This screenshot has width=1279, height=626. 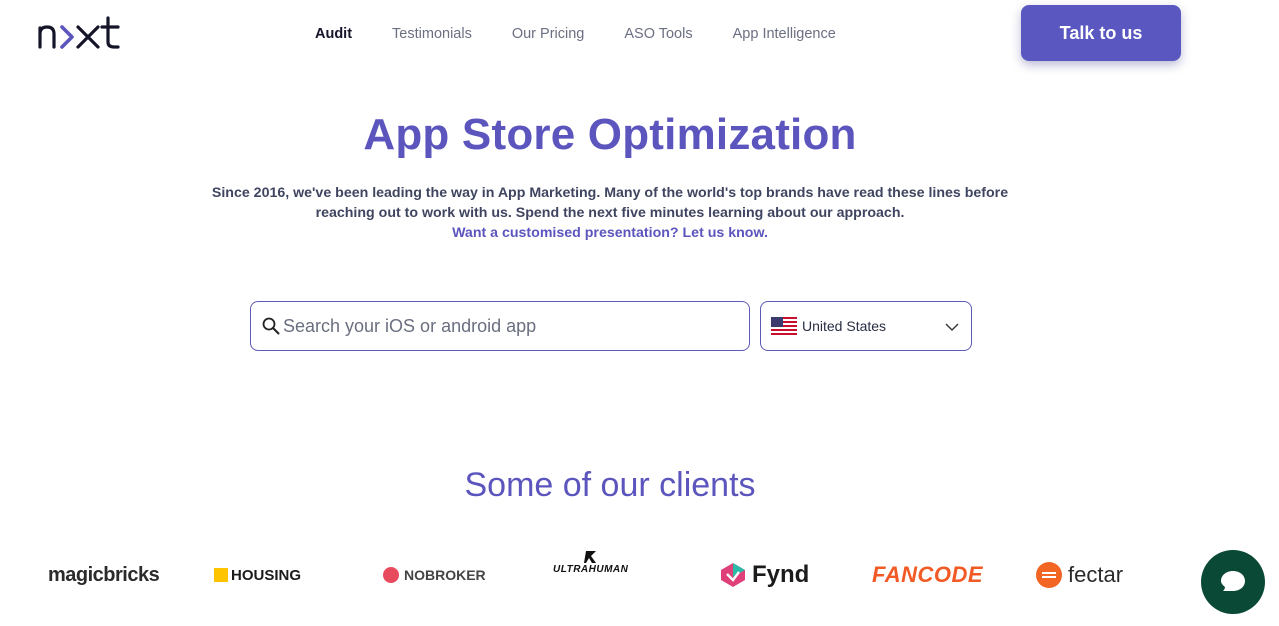 What do you see at coordinates (1049, 575) in the screenshot?
I see `fectar-icon` at bounding box center [1049, 575].